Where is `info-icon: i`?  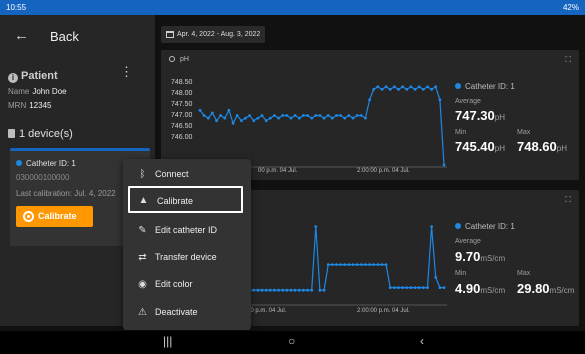 info-icon: i is located at coordinates (13, 78).